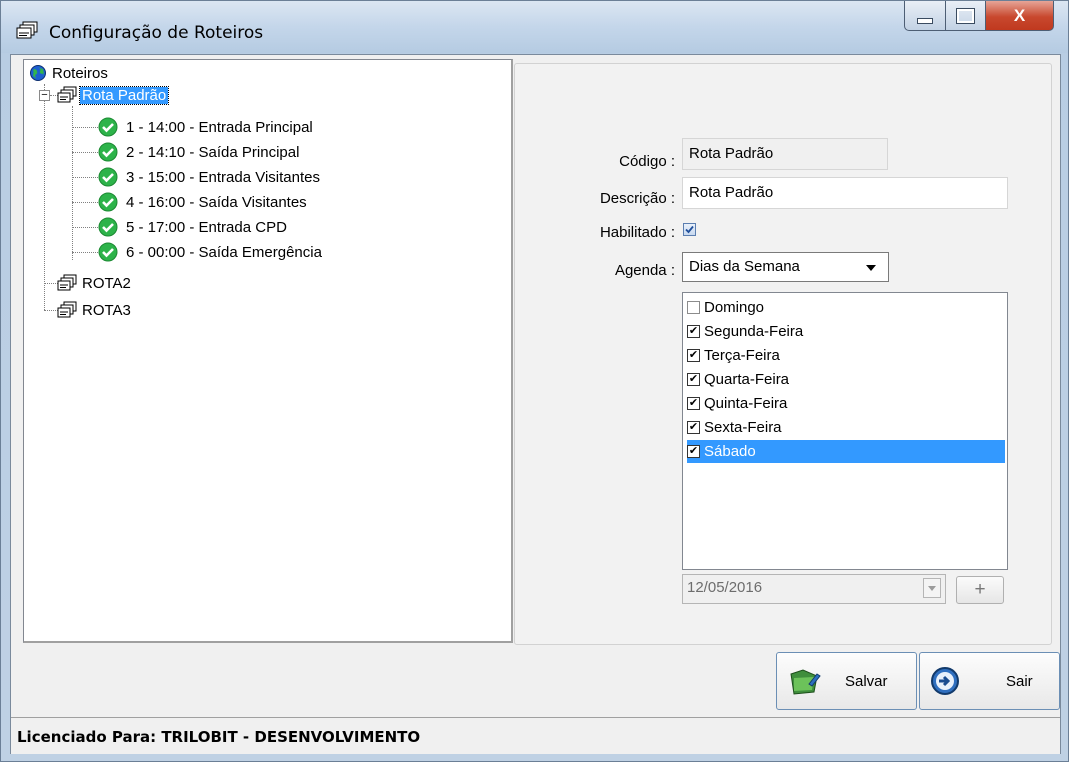  Describe the element at coordinates (805, 682) in the screenshot. I see `save-folder-icon` at that location.